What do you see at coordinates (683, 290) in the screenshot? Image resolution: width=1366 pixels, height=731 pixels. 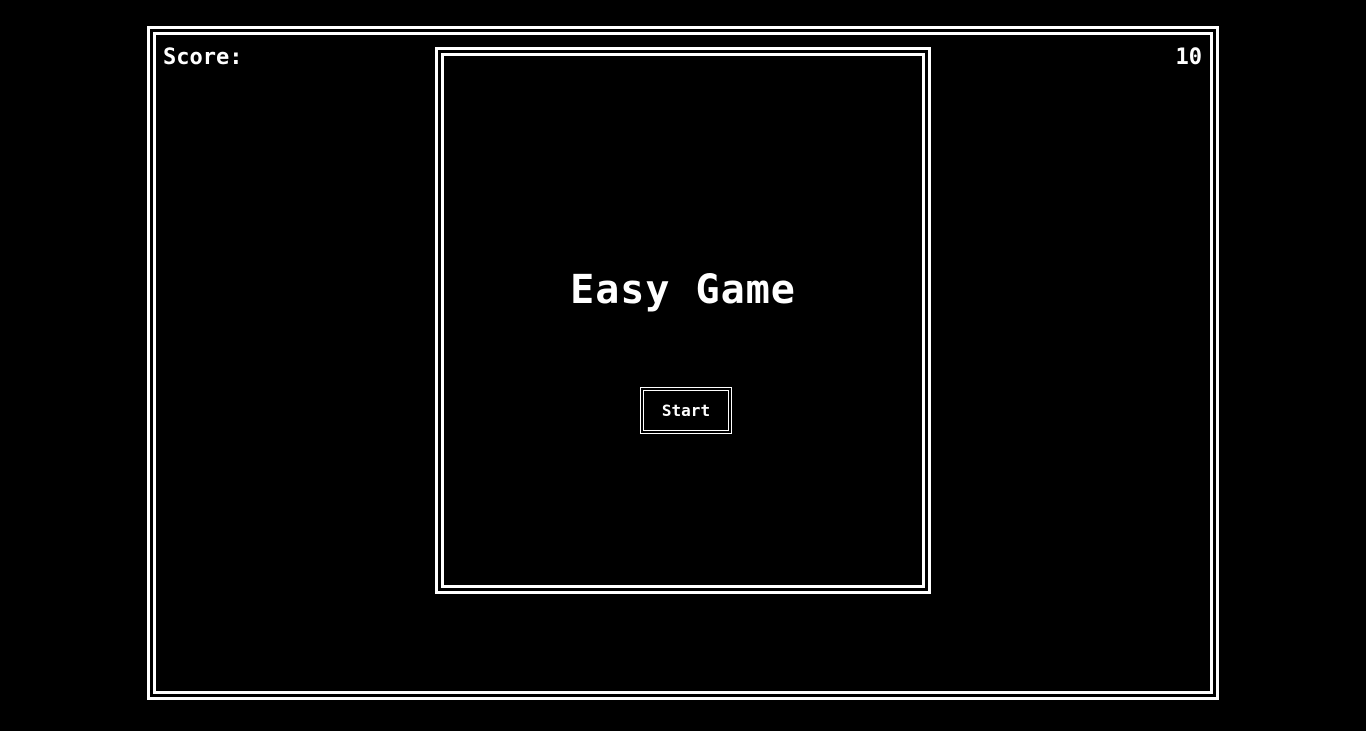 I see `game-title: Easy Game` at bounding box center [683, 290].